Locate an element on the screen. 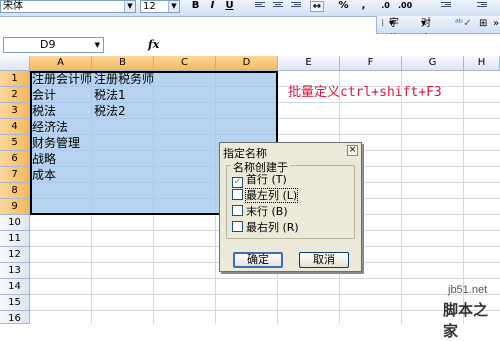 The image size is (500, 341). name-box-value: D9 is located at coordinates (48, 44).